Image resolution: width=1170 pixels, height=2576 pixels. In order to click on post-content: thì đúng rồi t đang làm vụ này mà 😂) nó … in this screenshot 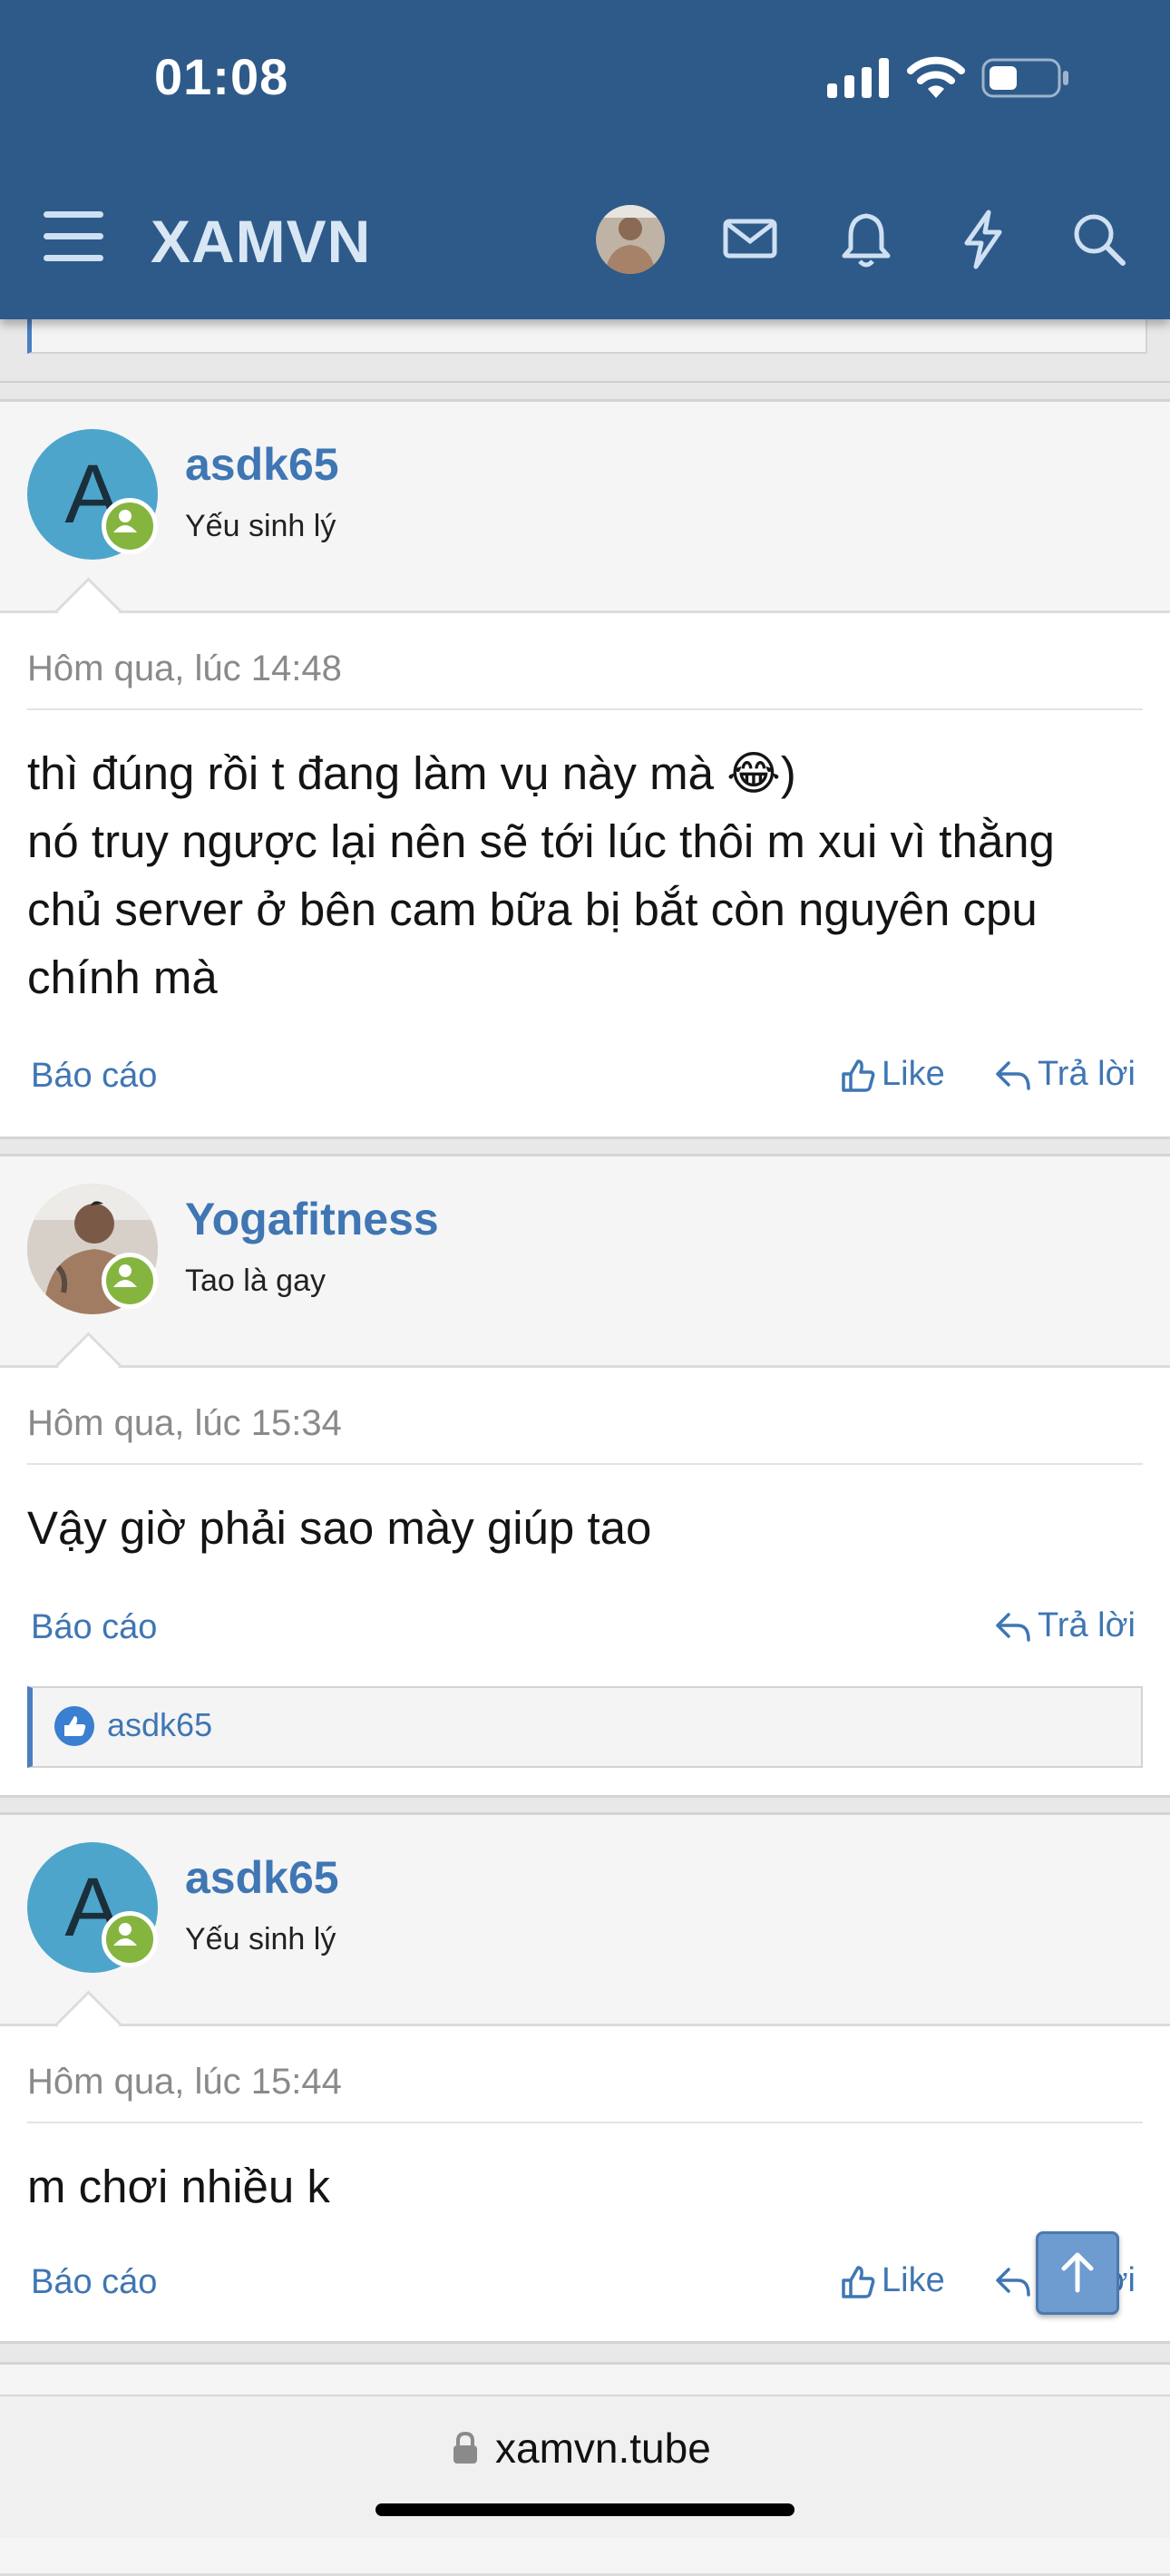, I will do `click(585, 875)`.